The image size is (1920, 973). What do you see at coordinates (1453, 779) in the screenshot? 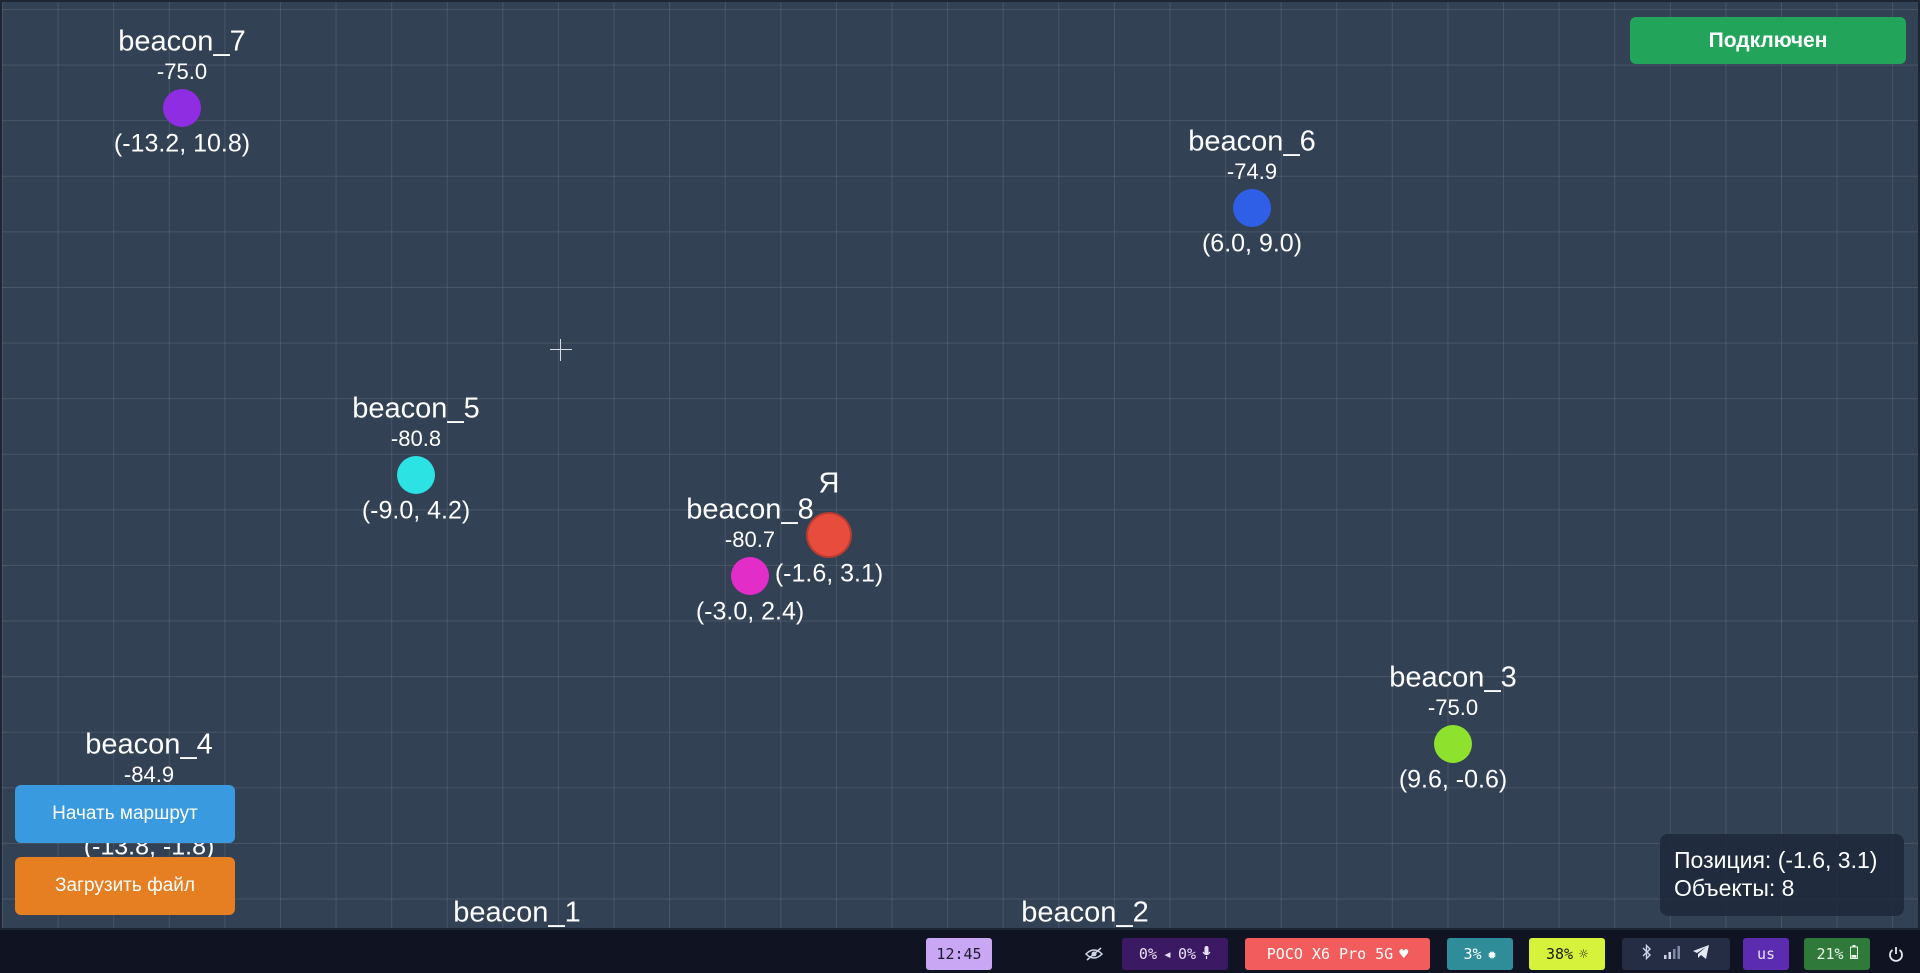
I see `beacon-coords: (9.6, -0.6)` at bounding box center [1453, 779].